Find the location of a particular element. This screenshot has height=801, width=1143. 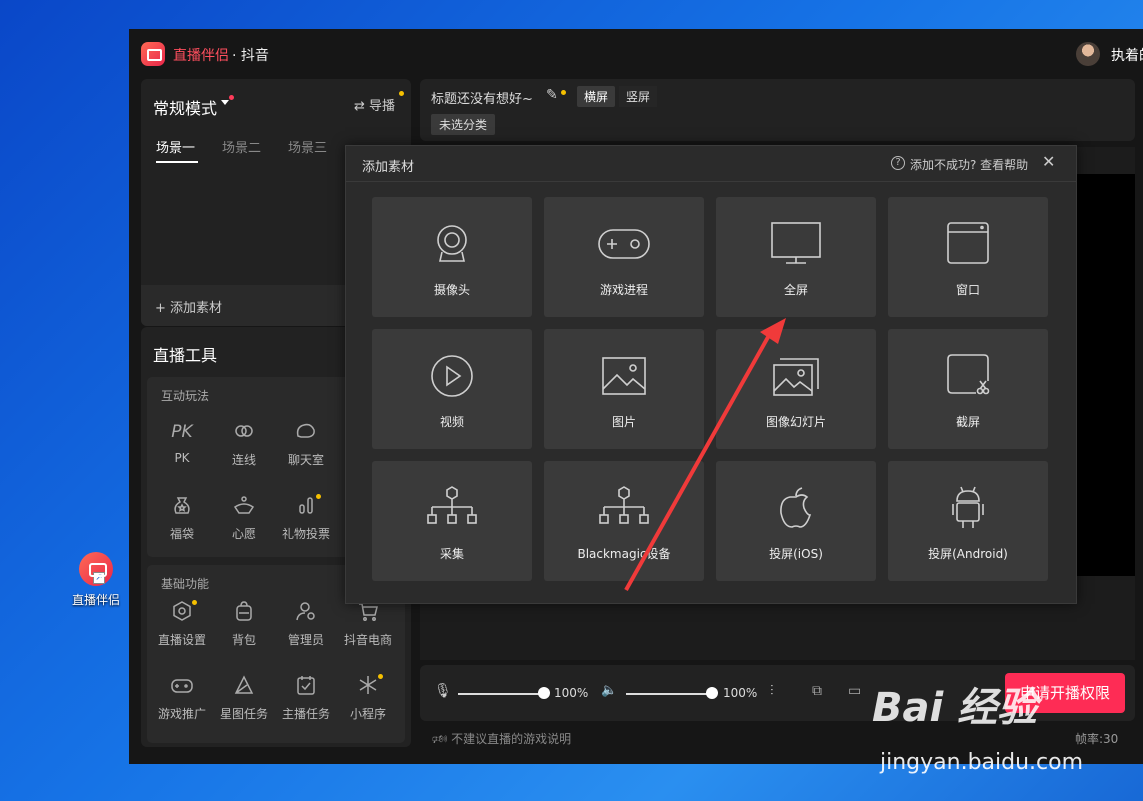

baidu-logo: Bai 经验 is located at coordinates (955, 708).